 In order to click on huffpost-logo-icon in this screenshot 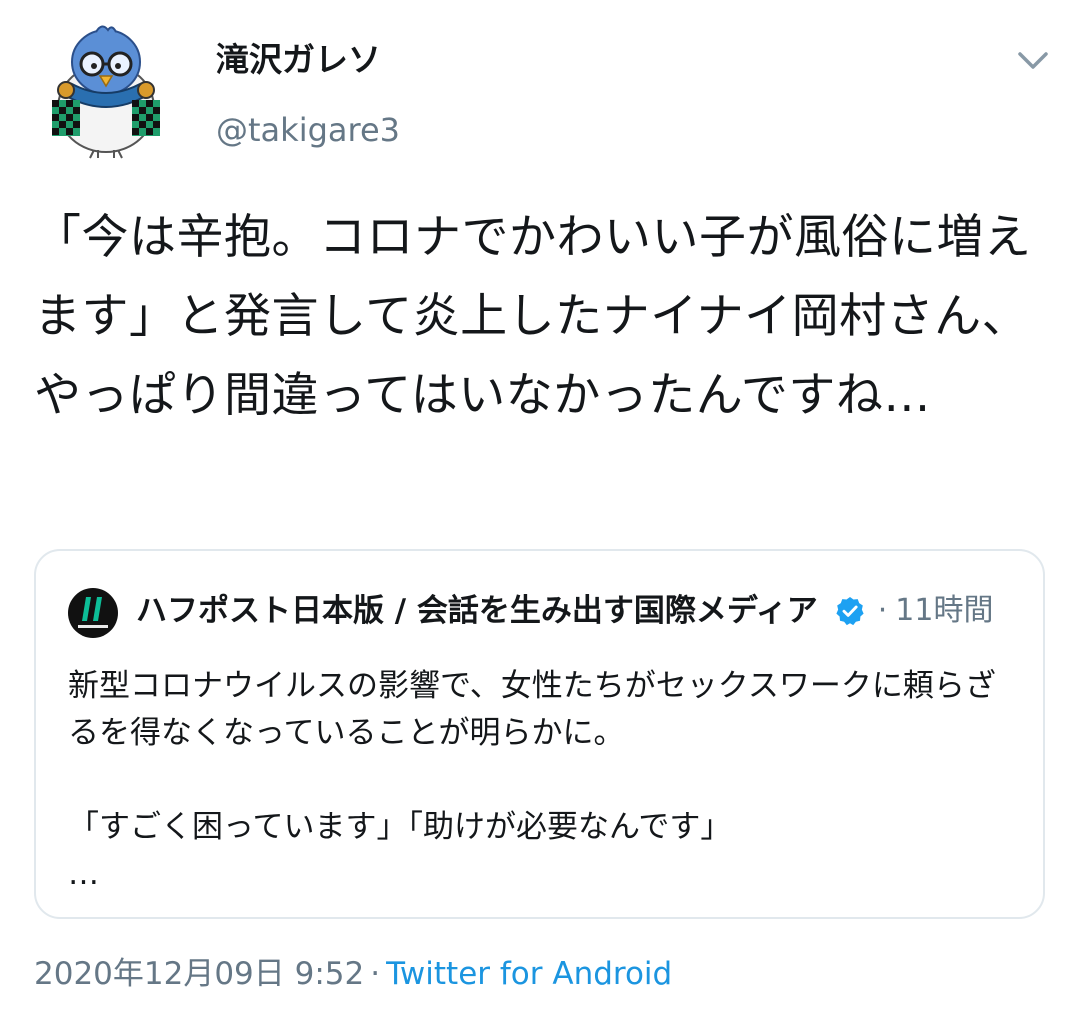, I will do `click(93, 613)`.